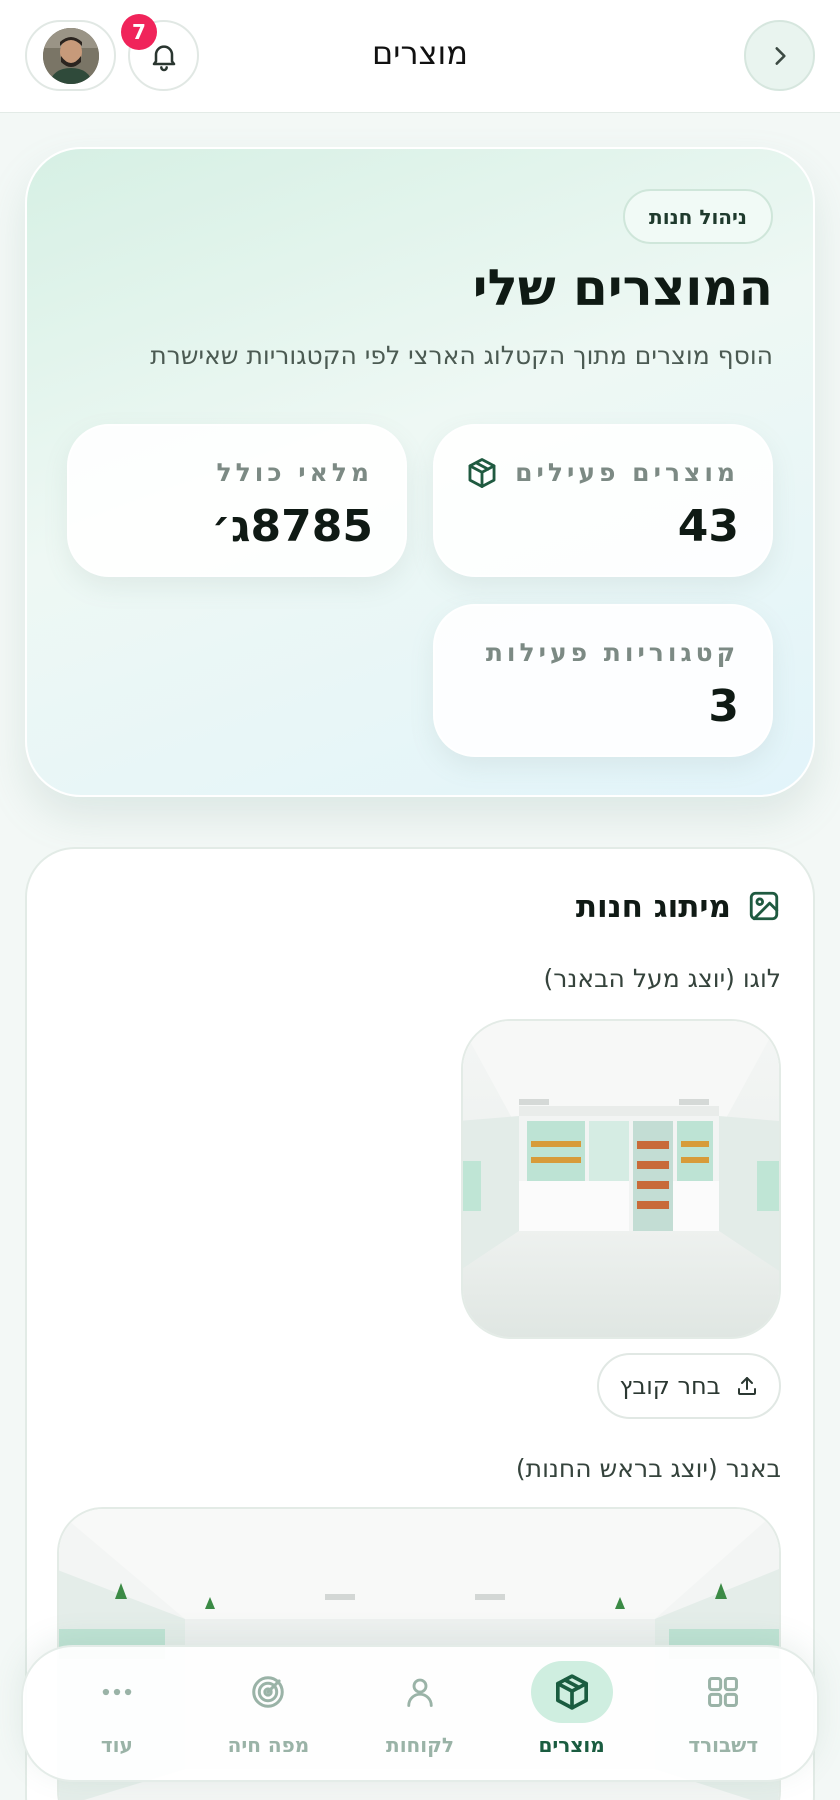 The height and width of the screenshot is (1800, 840). Describe the element at coordinates (662, 978) in the screenshot. I see `logo-label: לוגו (יוצג מעל הבאנר)` at that location.